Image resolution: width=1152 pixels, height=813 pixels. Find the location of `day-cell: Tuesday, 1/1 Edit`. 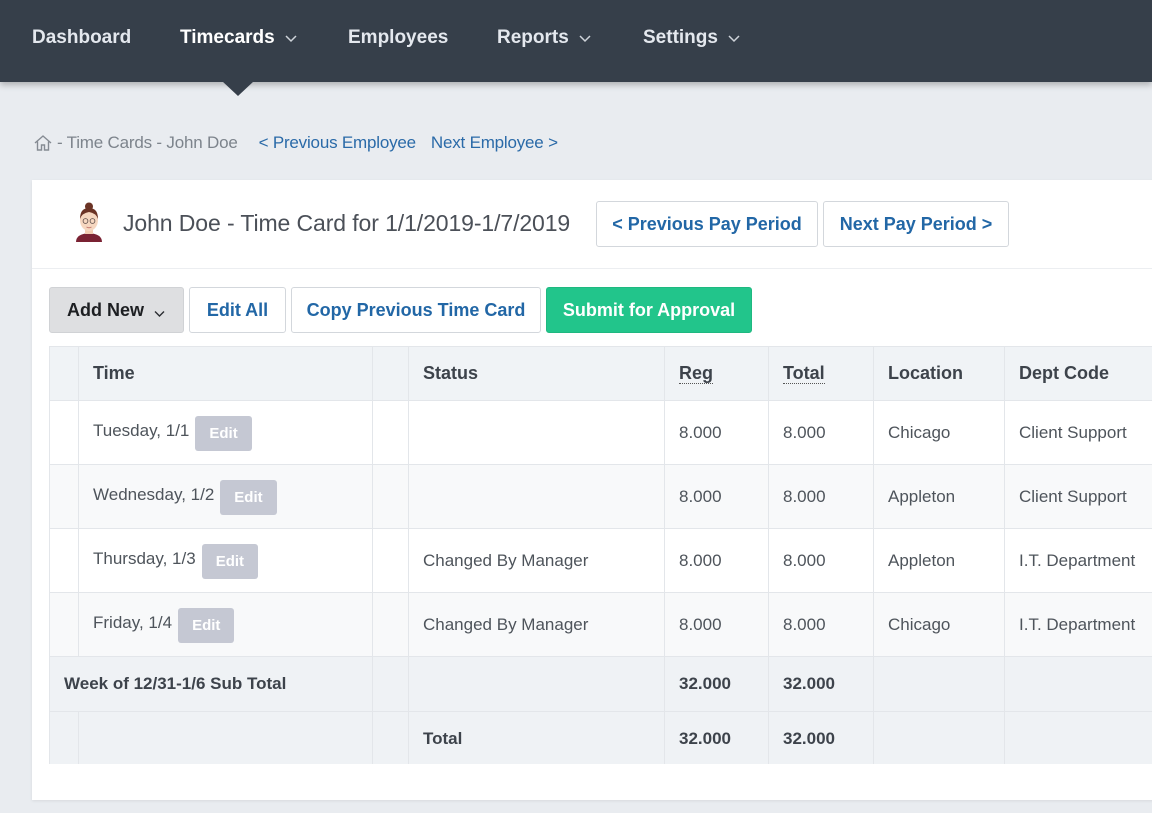

day-cell: Tuesday, 1/1 Edit is located at coordinates (225, 432).